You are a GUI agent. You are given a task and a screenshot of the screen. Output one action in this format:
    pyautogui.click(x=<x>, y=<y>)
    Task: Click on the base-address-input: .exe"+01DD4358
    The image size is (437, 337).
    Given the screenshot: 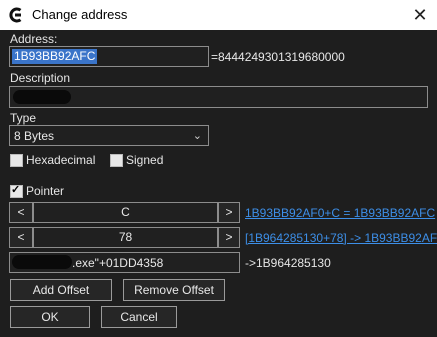 What is the action you would take?
    pyautogui.click(x=124, y=262)
    